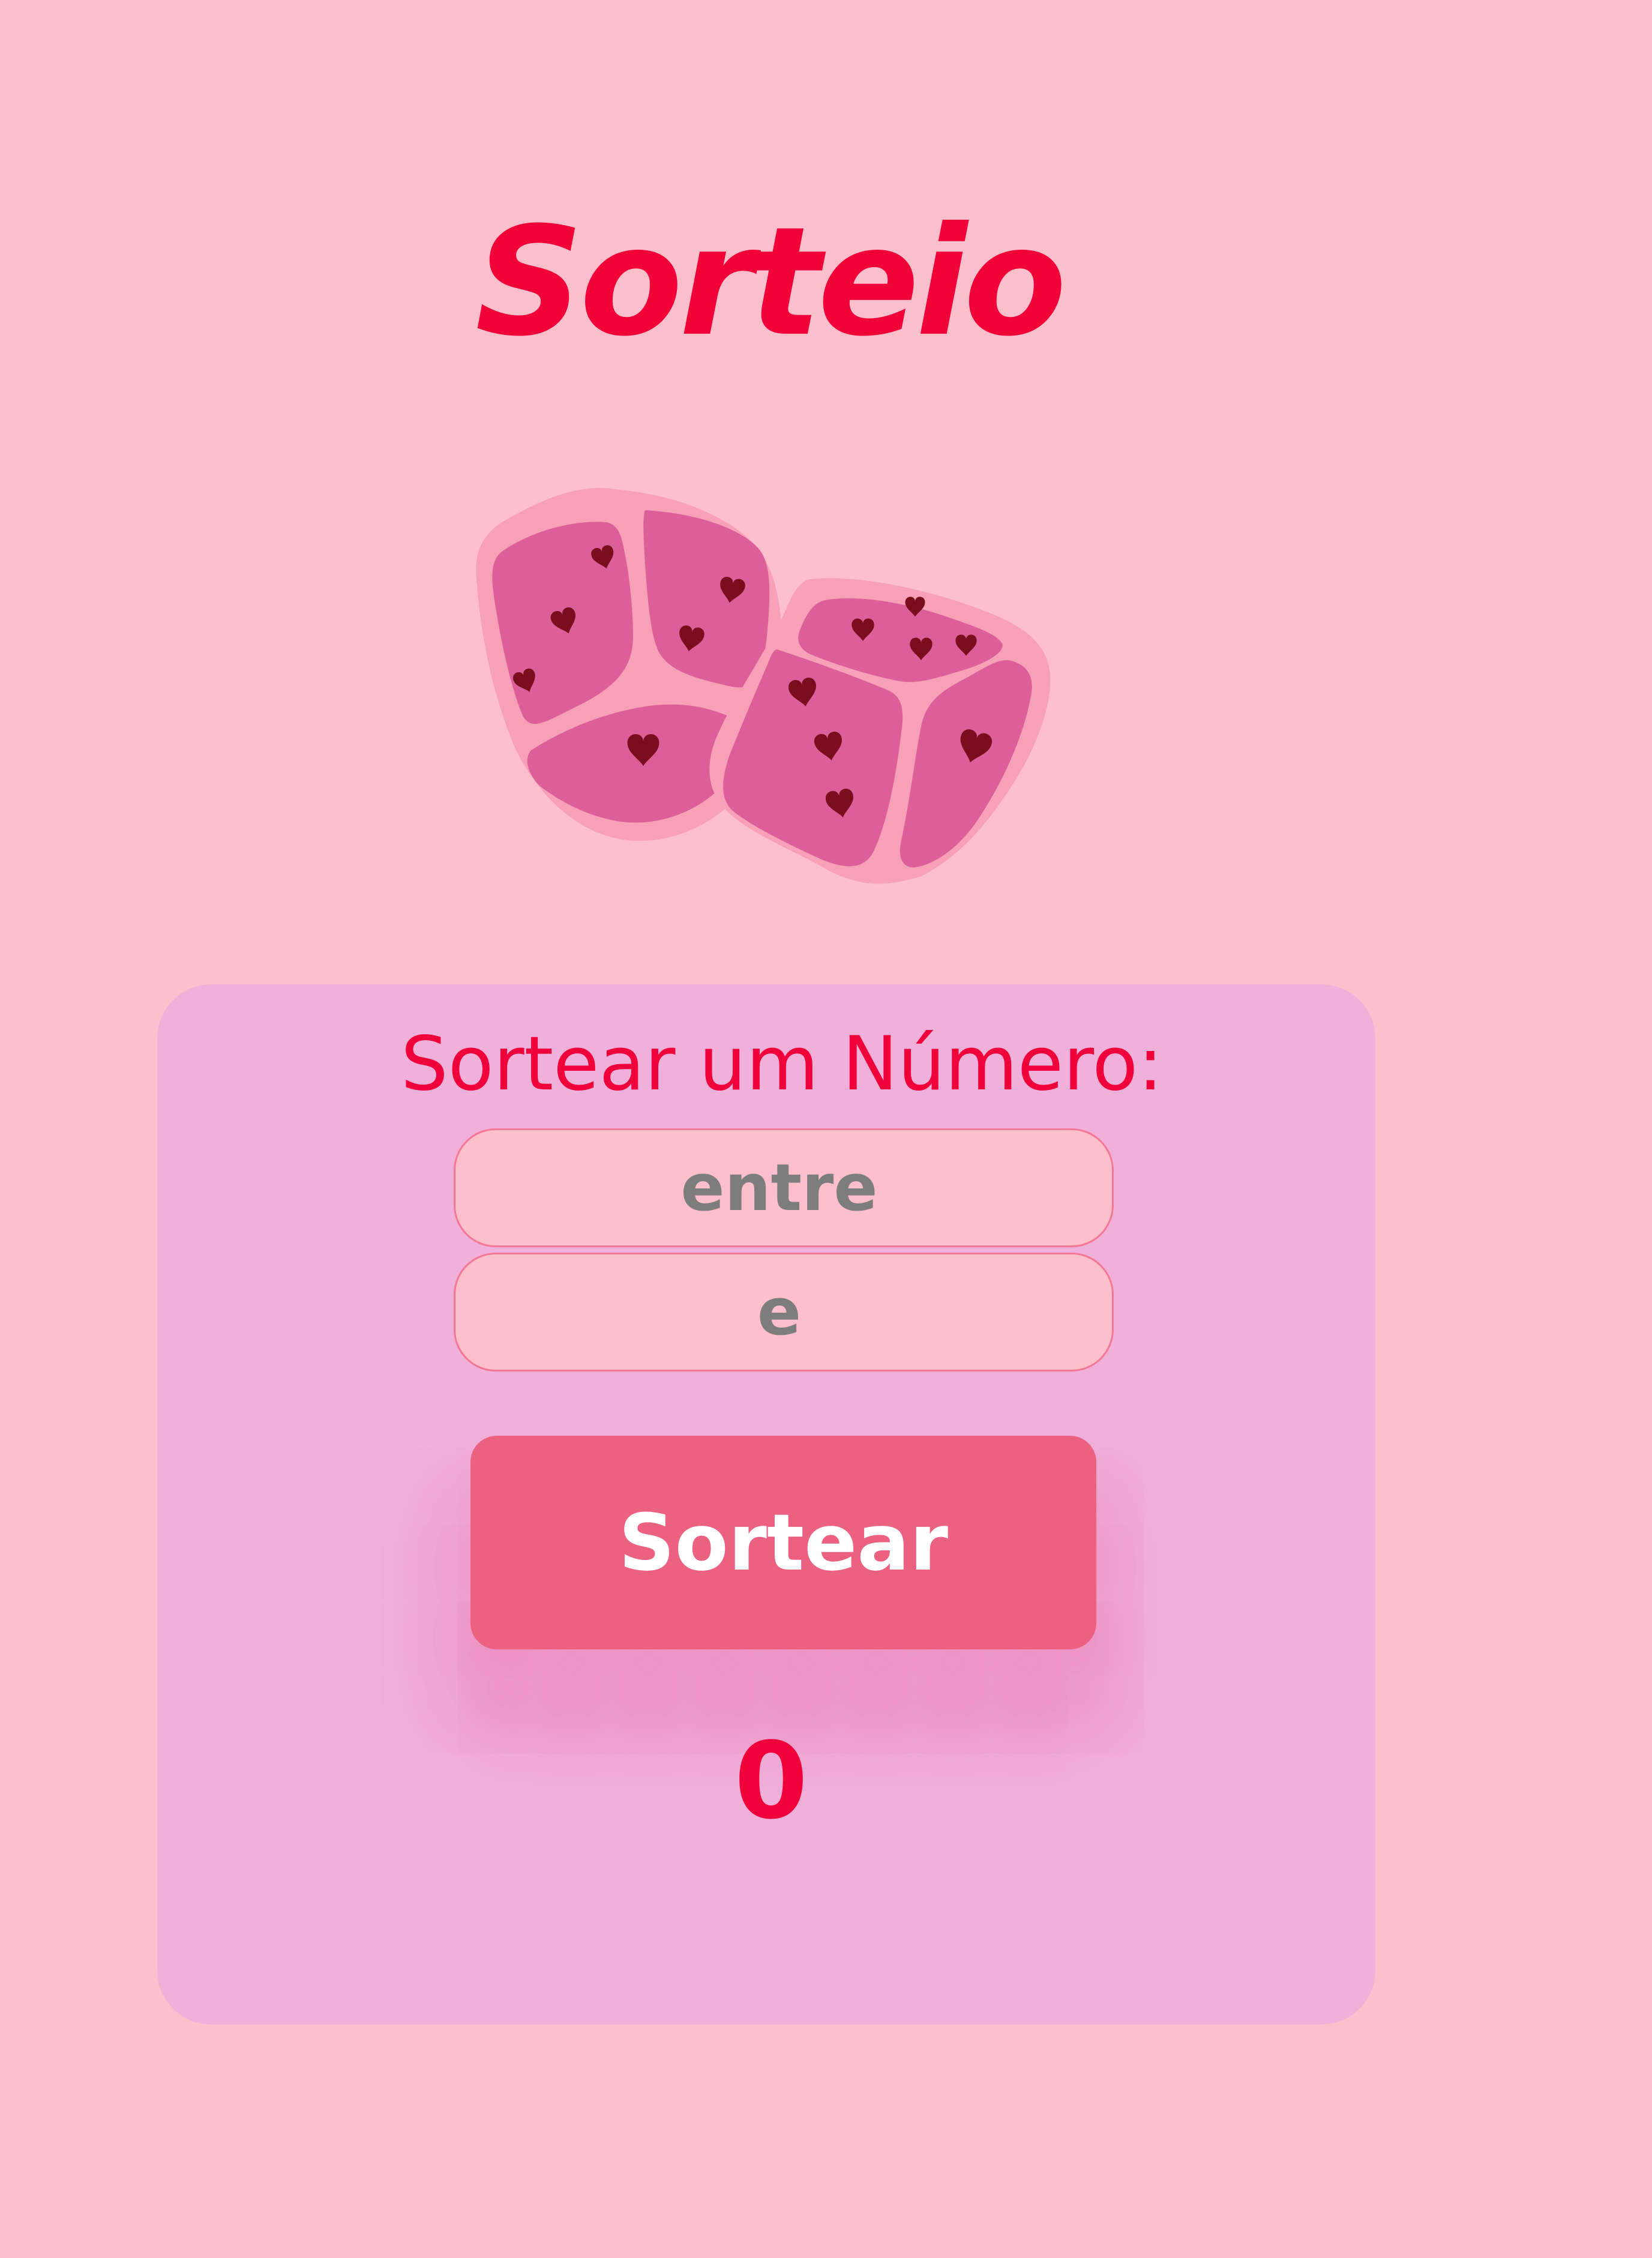 Image resolution: width=1652 pixels, height=2258 pixels. What do you see at coordinates (782, 1064) in the screenshot?
I see `panel-heading-text: Sortear um Número:` at bounding box center [782, 1064].